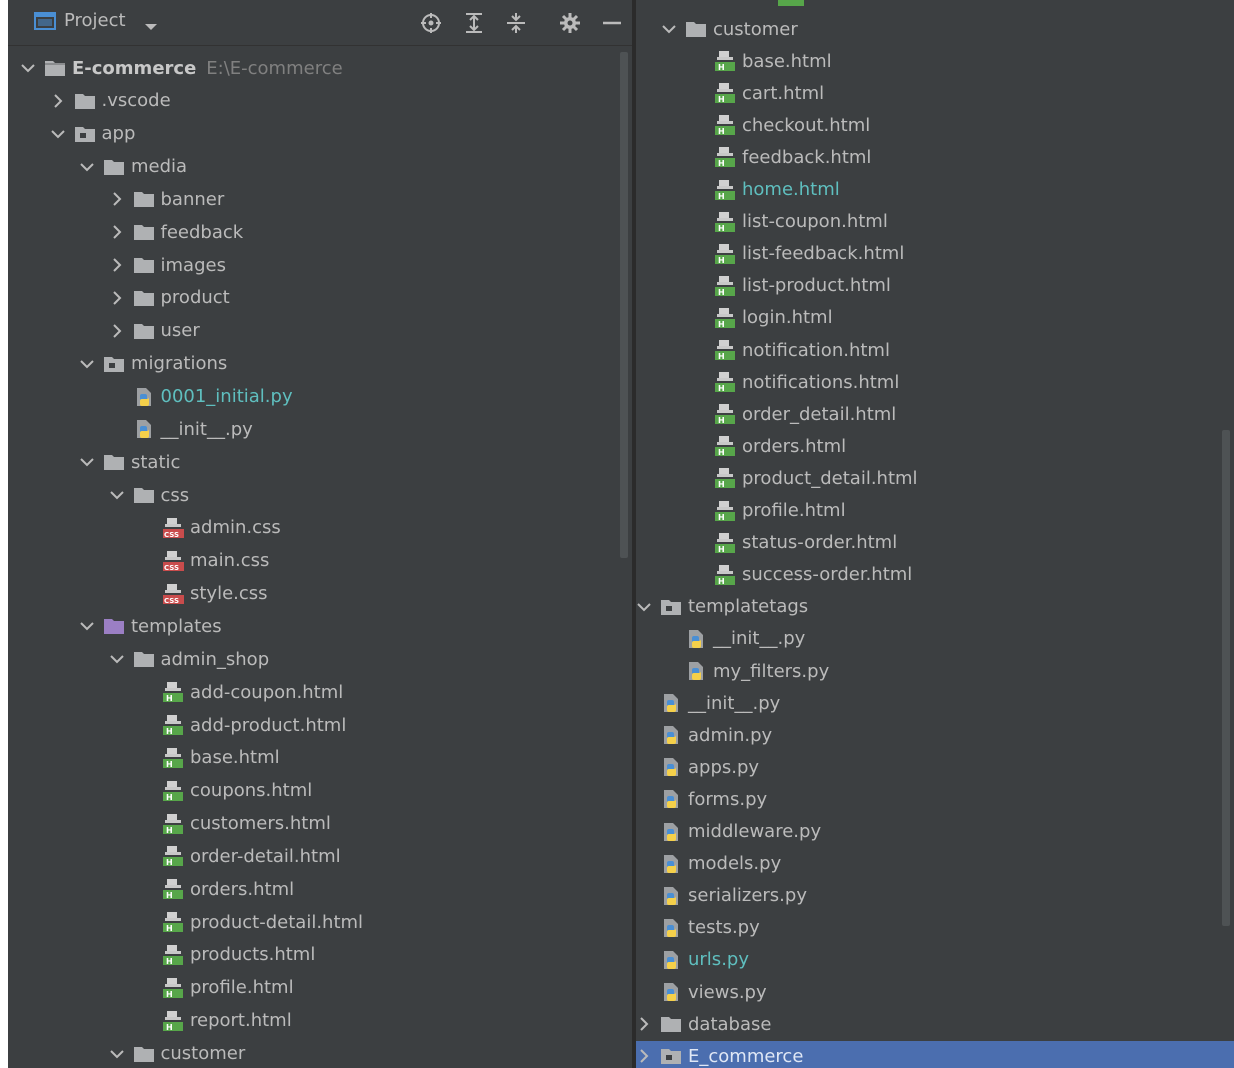 This screenshot has width=1234, height=1068. I want to click on tree-row-app: app, so click(313, 134).